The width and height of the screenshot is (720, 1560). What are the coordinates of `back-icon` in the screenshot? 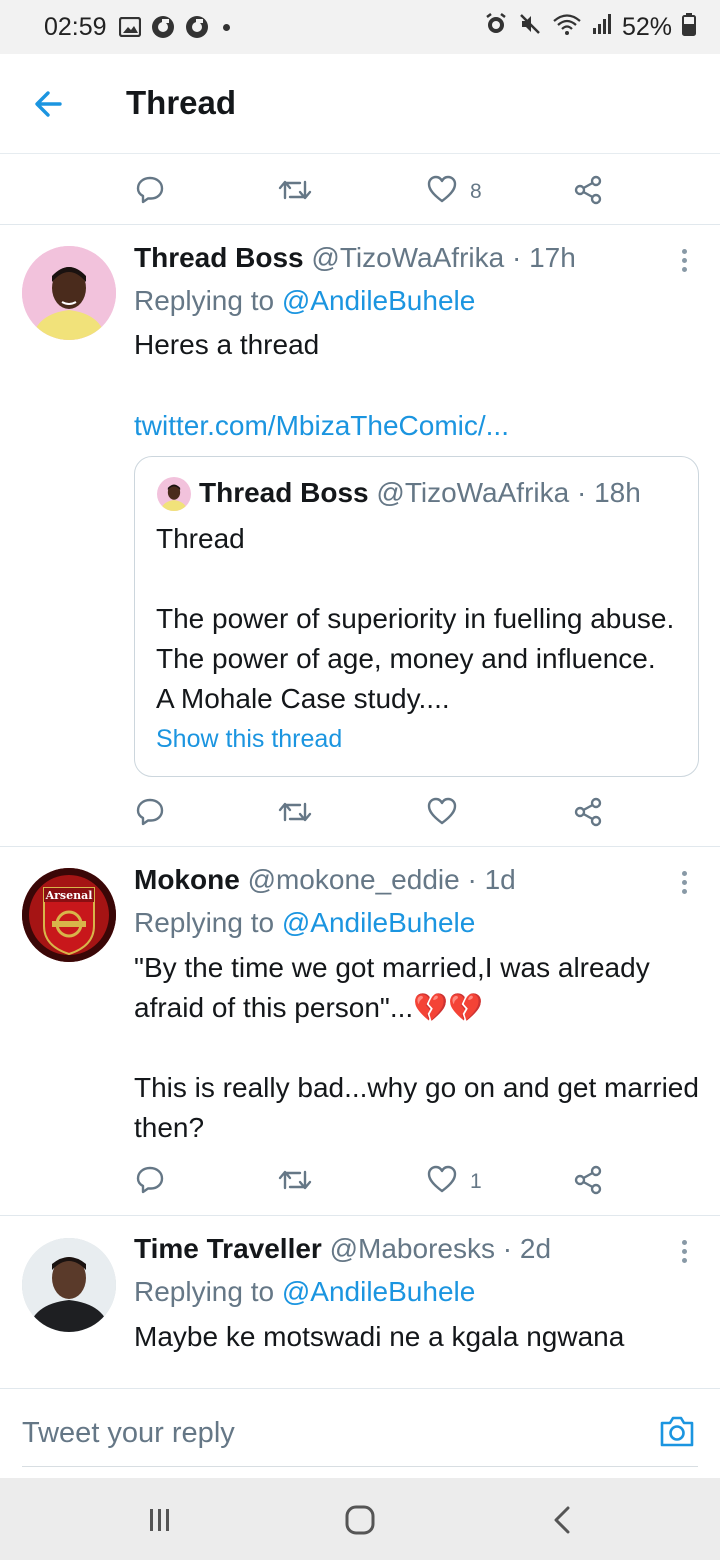 It's located at (562, 1520).